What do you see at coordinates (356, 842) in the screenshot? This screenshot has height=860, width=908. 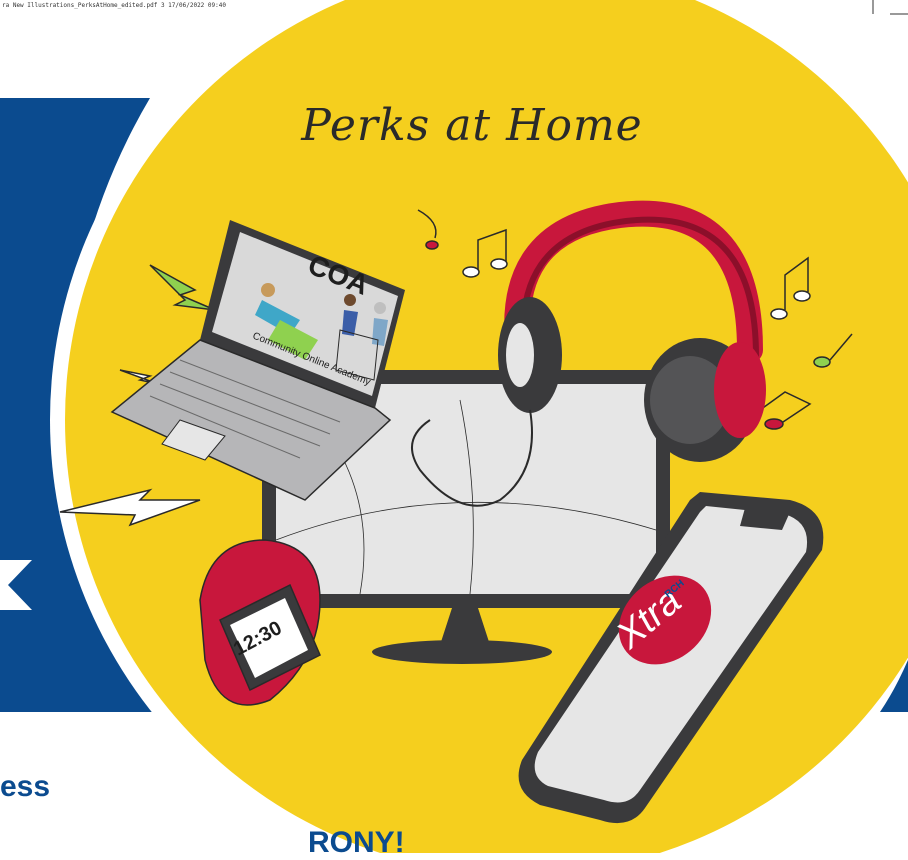 I see `footer-text-line2: RONY!` at bounding box center [356, 842].